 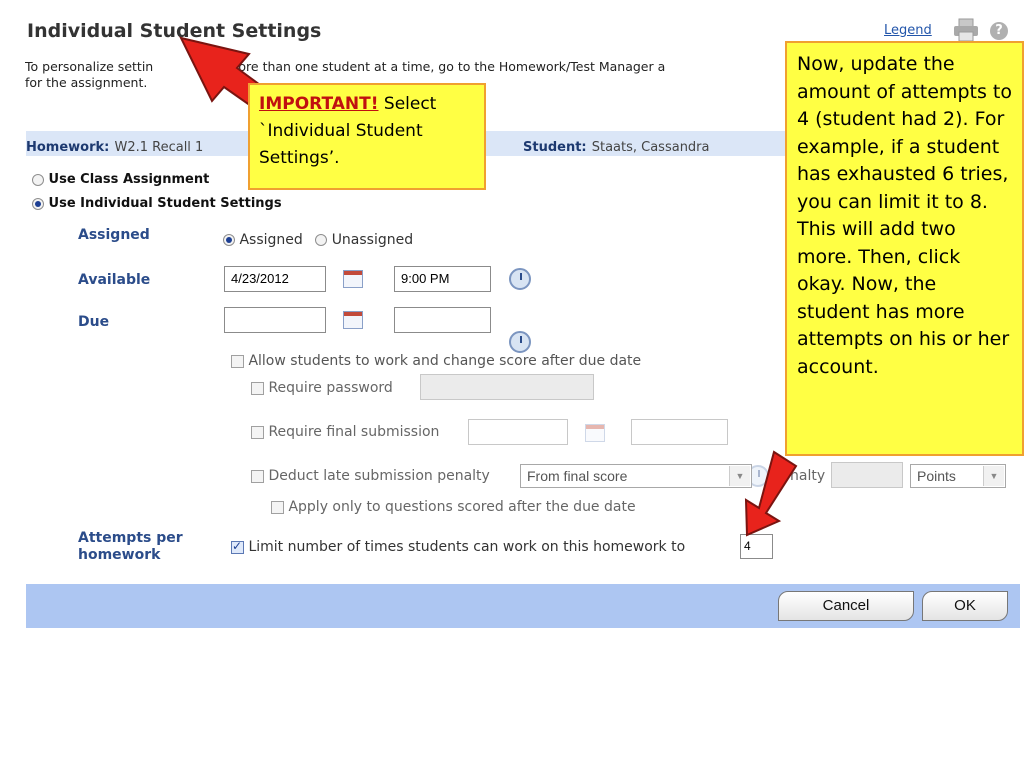 What do you see at coordinates (319, 104) in the screenshot?
I see `important-label: IMPORTANT!` at bounding box center [319, 104].